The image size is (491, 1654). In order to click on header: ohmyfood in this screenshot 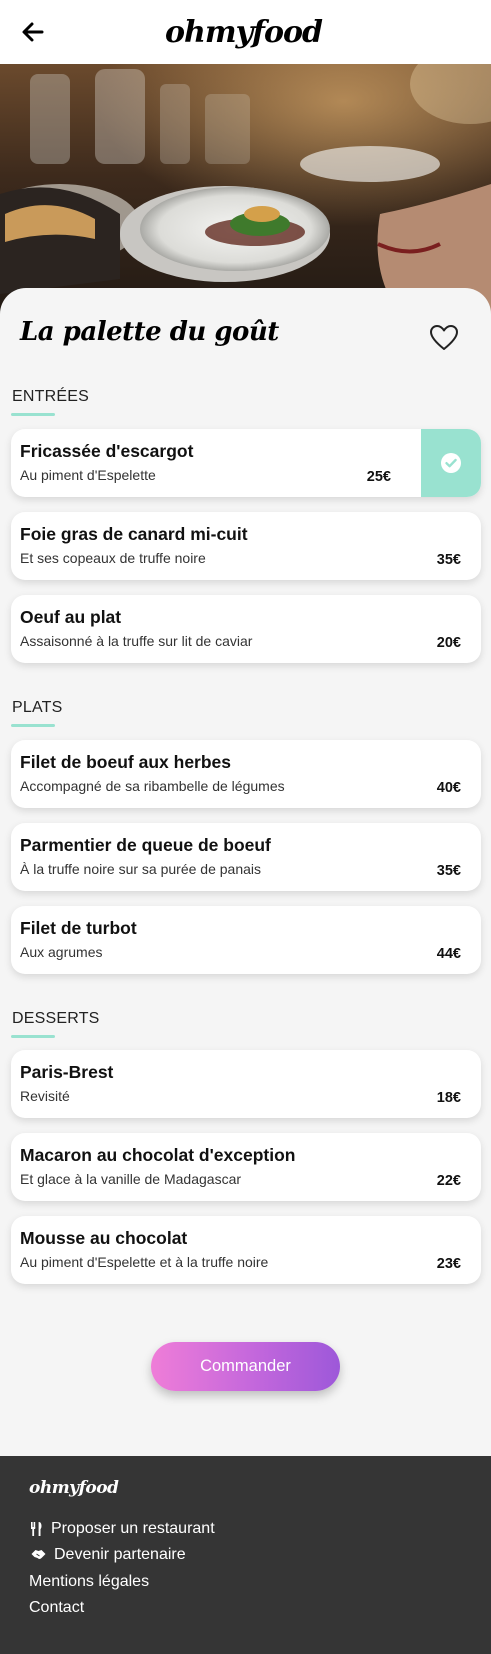, I will do `click(245, 32)`.